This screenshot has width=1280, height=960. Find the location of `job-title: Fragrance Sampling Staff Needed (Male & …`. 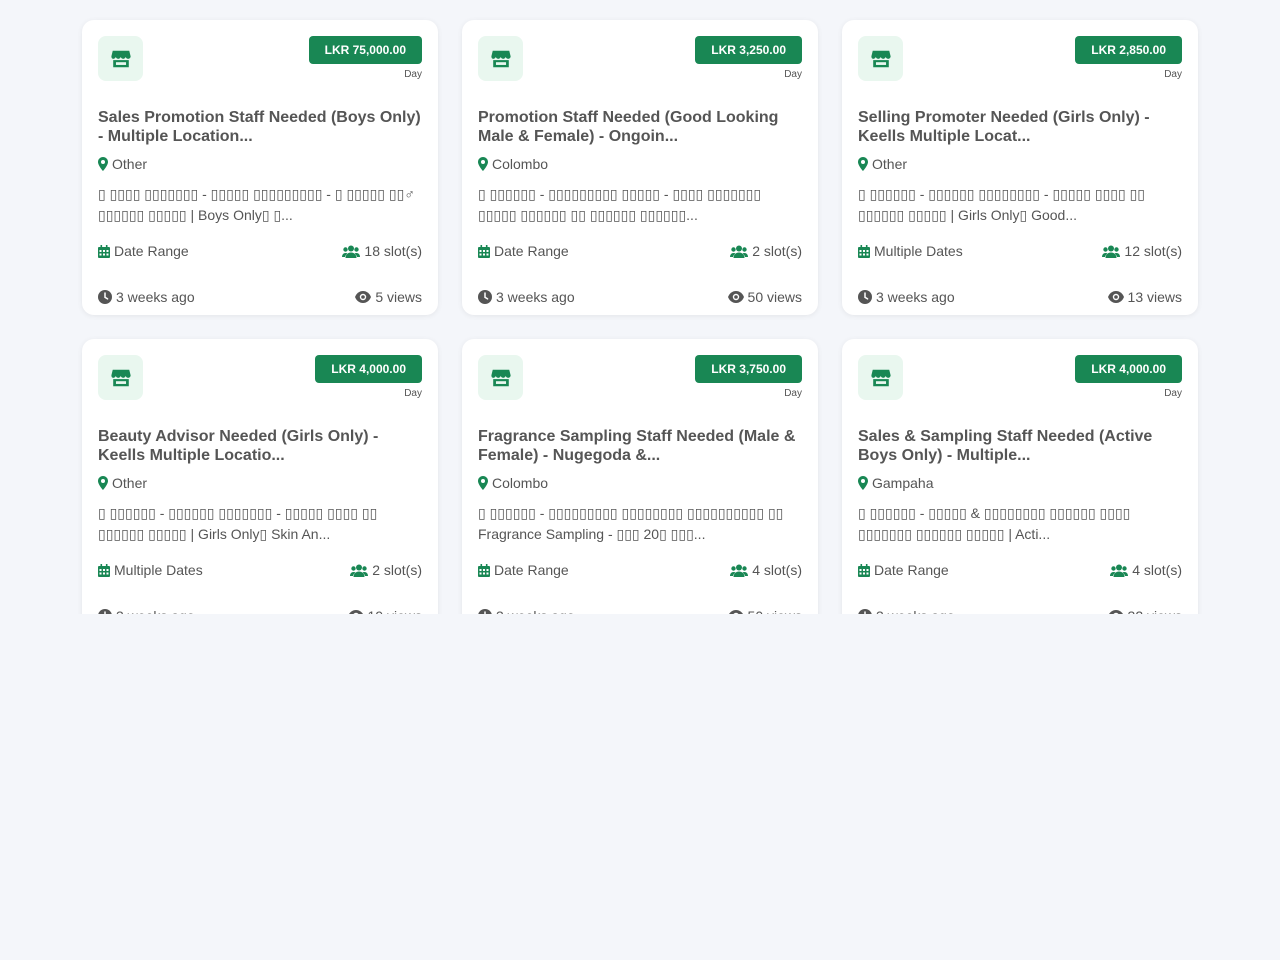

job-title: Fragrance Sampling Staff Needed (Male & … is located at coordinates (640, 446).